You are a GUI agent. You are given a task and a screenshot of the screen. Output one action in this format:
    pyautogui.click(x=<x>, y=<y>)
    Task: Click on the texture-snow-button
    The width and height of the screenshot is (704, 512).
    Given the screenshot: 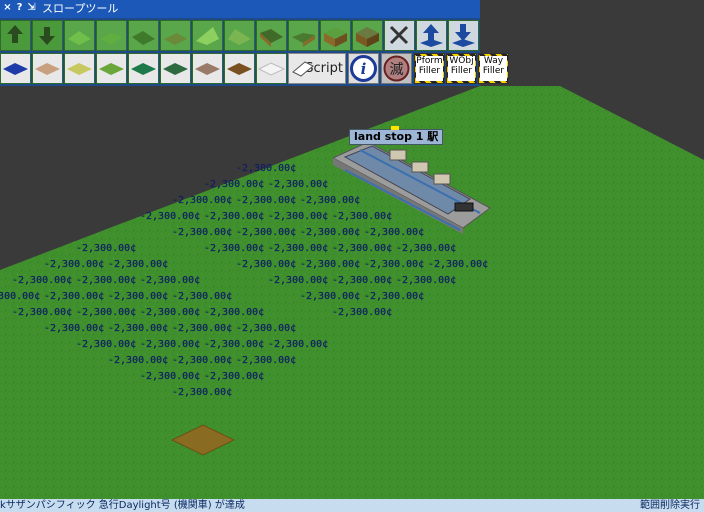 What is the action you would take?
    pyautogui.click(x=271, y=68)
    